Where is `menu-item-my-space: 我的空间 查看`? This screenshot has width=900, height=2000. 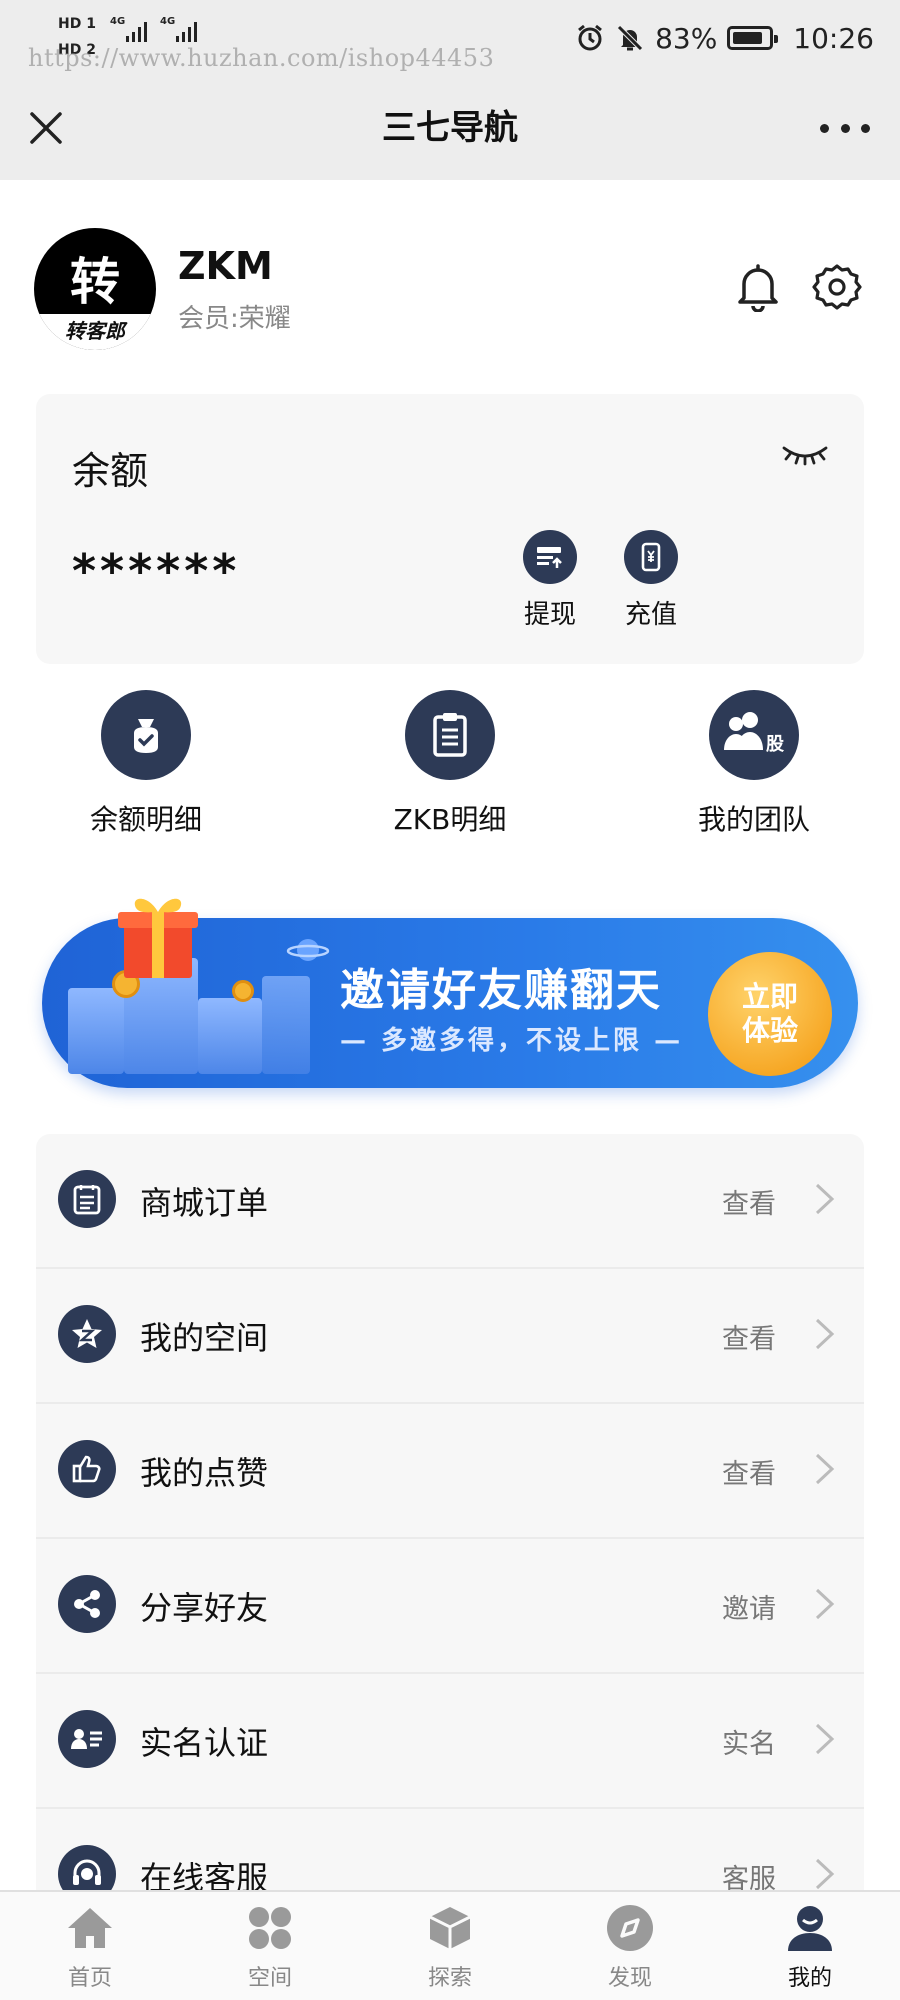 menu-item-my-space: 我的空间 查看 is located at coordinates (450, 1336).